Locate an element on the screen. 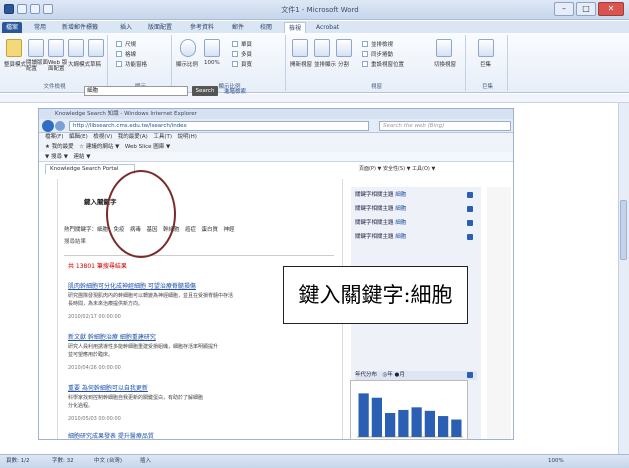 The width and height of the screenshot is (629, 468). reset-window-icon is located at coordinates (365, 64).